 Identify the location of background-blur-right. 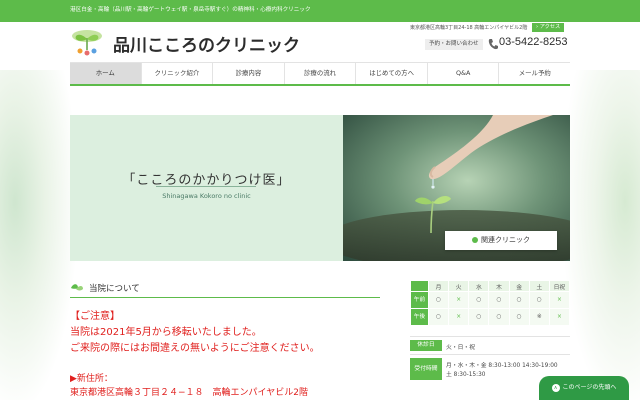
(602, 235).